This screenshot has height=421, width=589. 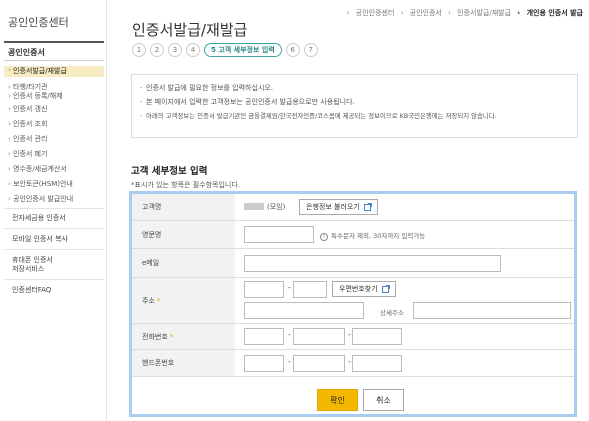 What do you see at coordinates (185, 185) in the screenshot?
I see `required-note: *표시가 있는 항목은 필수항목입니다.` at bounding box center [185, 185].